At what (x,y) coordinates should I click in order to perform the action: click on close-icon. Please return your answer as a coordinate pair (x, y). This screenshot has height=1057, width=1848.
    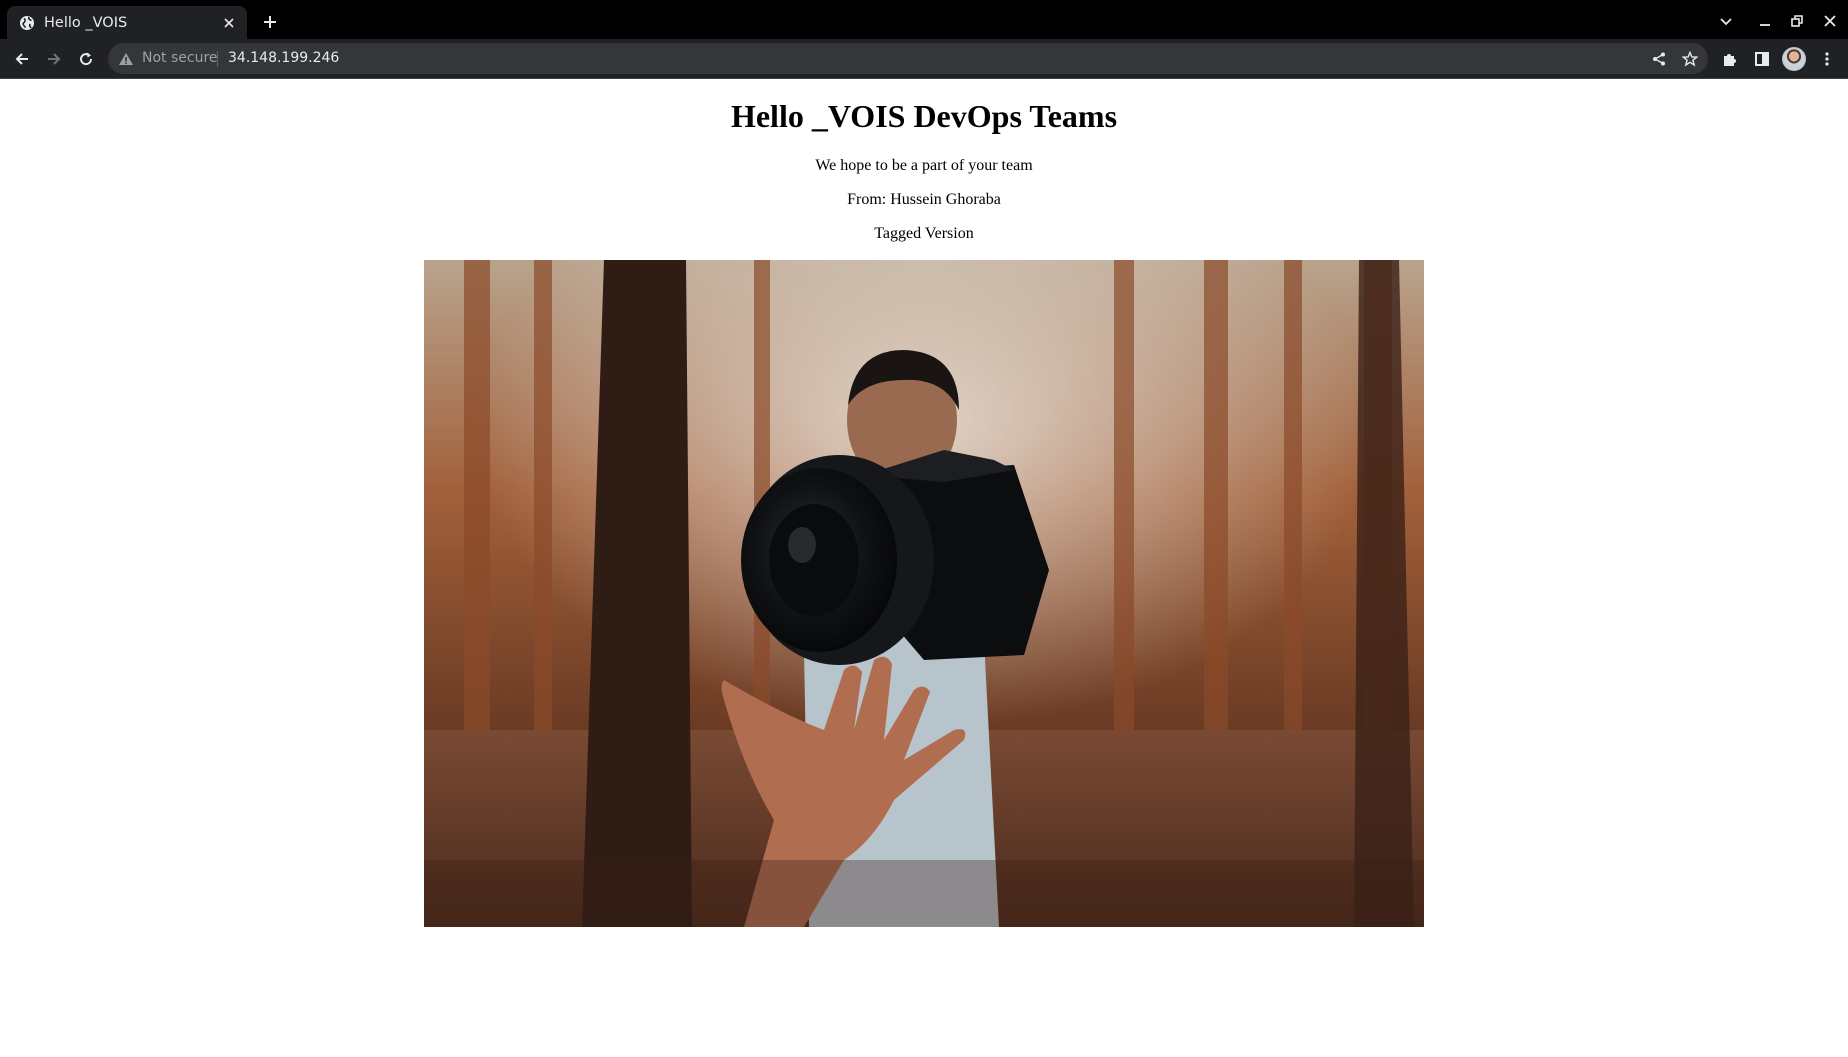
    Looking at the image, I should click on (229, 23).